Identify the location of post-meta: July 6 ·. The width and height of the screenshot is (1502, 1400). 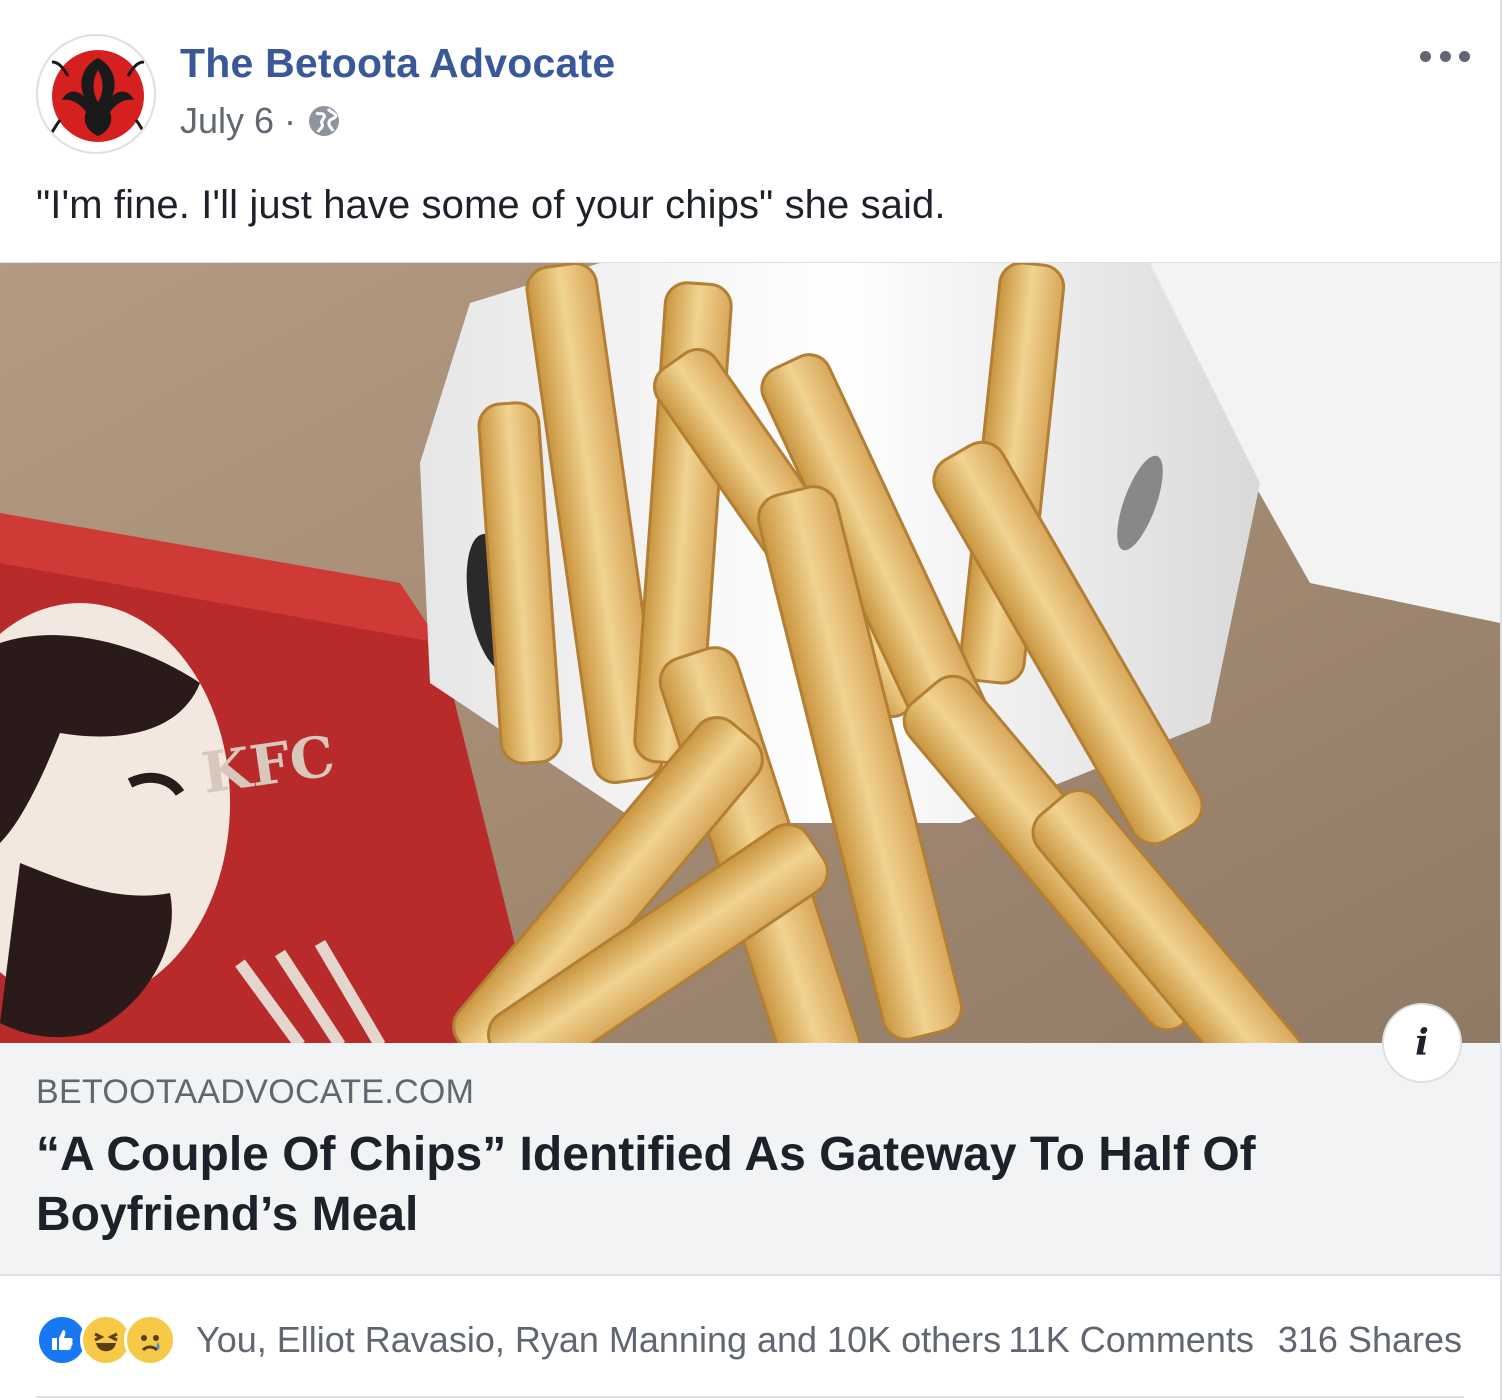
(261, 121).